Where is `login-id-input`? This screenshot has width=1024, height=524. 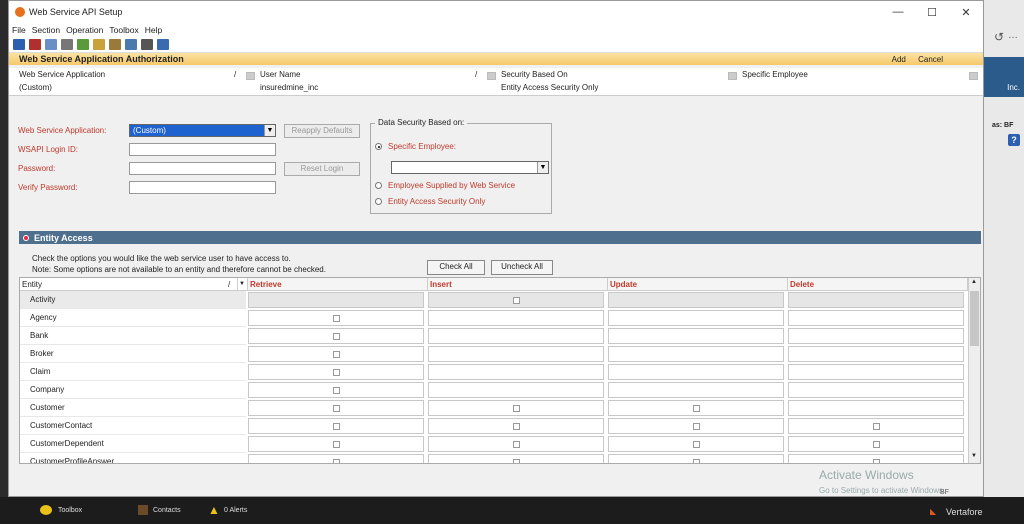 login-id-input is located at coordinates (202, 149).